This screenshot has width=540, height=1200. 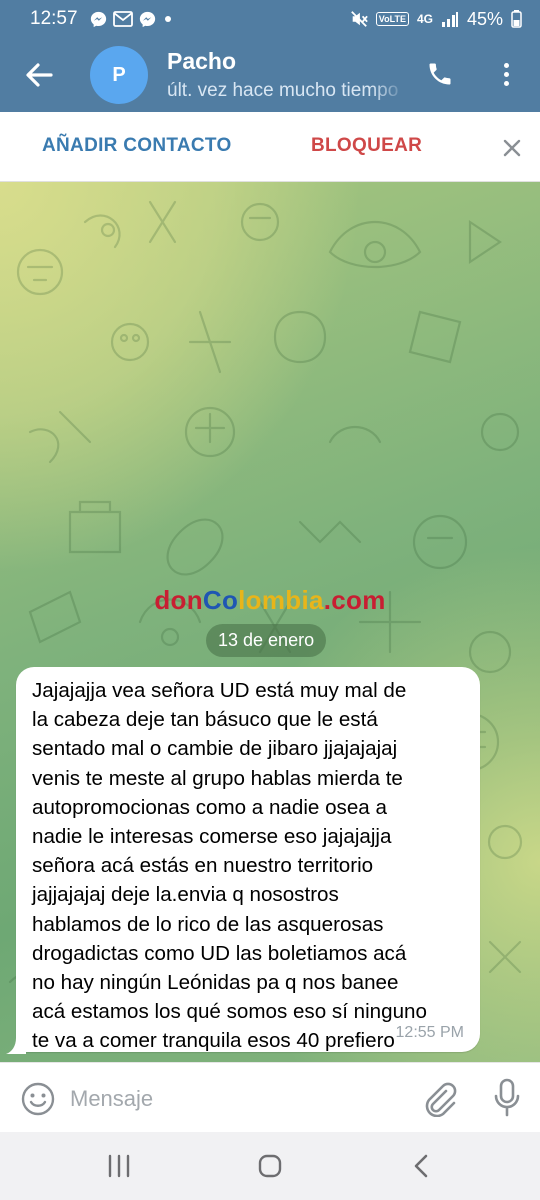 What do you see at coordinates (119, 75) in the screenshot?
I see `avatar: P` at bounding box center [119, 75].